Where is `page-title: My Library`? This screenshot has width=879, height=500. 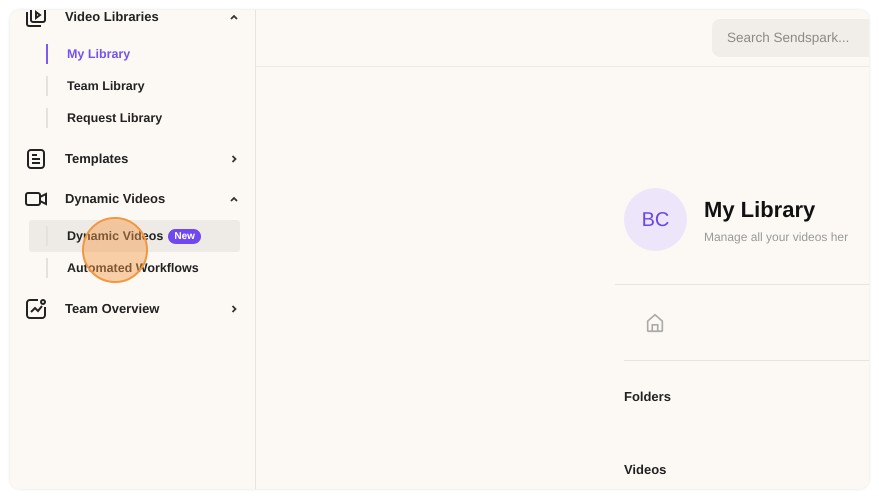 page-title: My Library is located at coordinates (760, 210).